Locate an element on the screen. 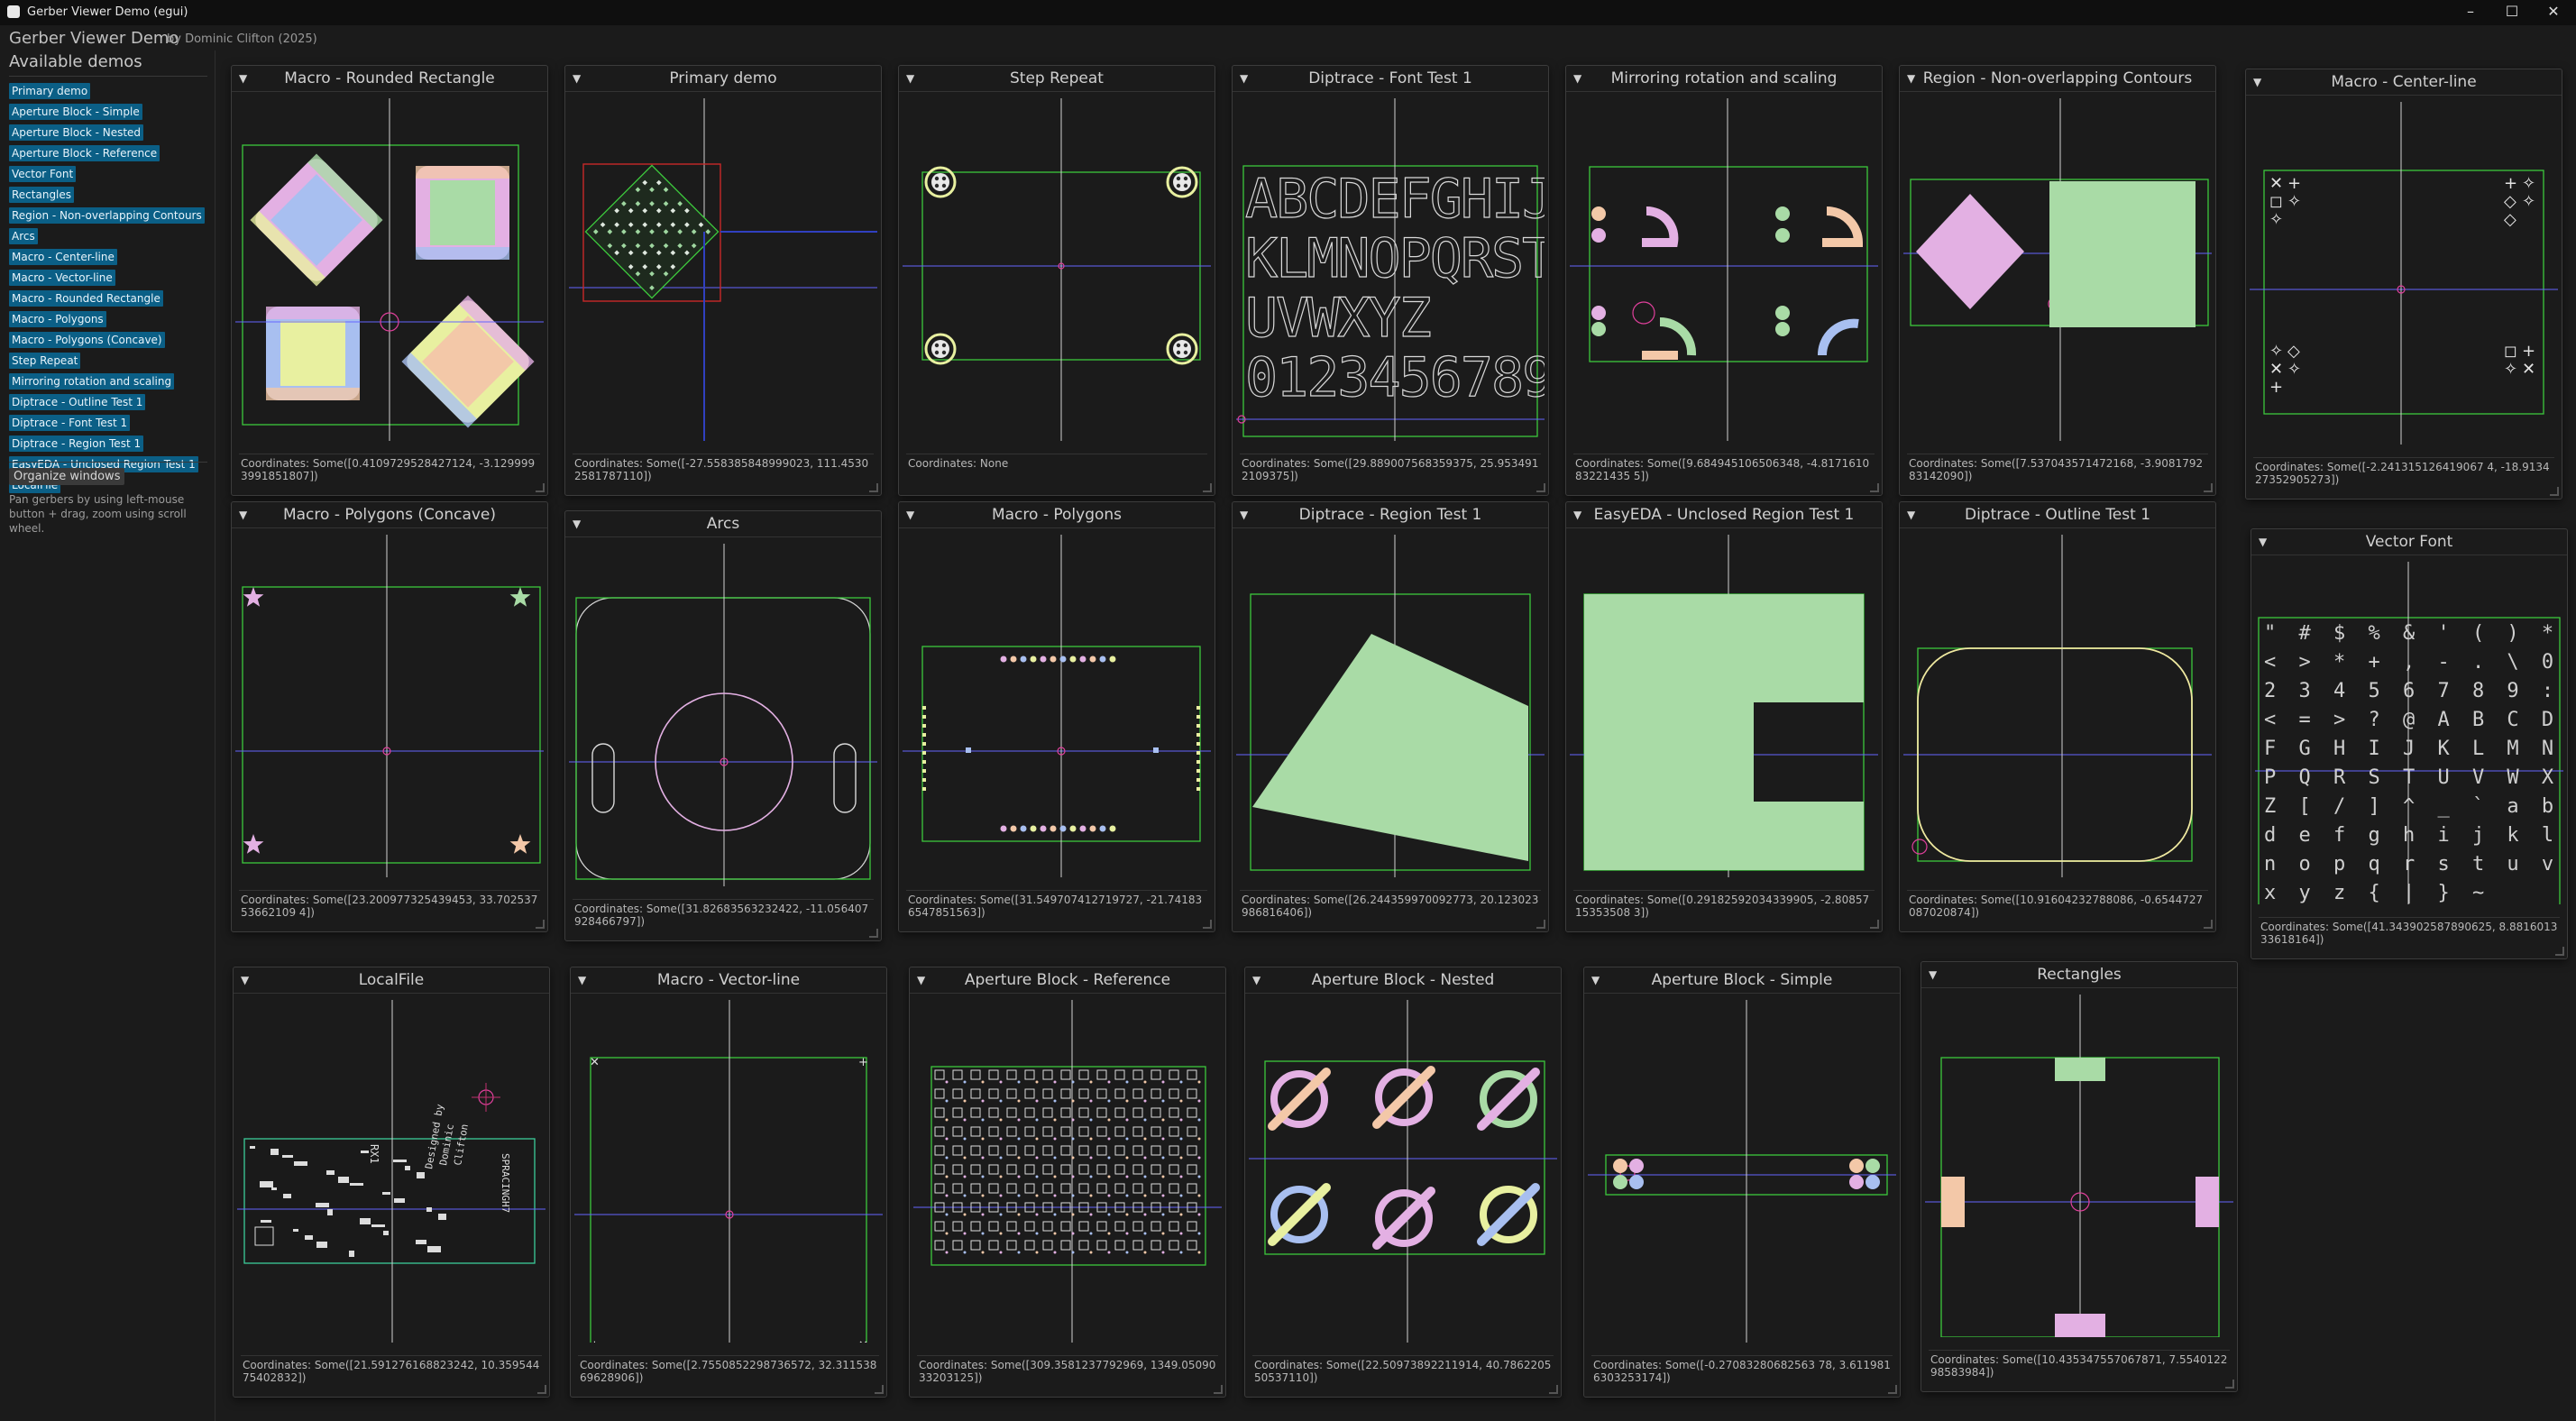 This screenshot has height=1421, width=2576. gerber-canvas: ABCDEFGHIJKLMNOPQRSTUVWXYZ0123456789 is located at coordinates (1390, 269).